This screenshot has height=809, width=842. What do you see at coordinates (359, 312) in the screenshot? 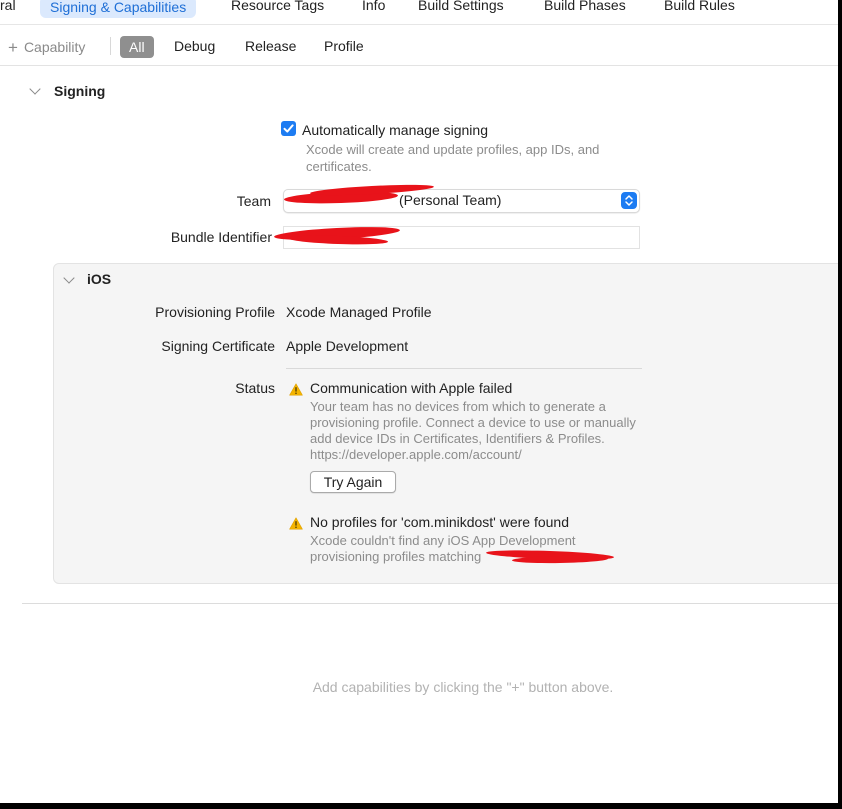
I see `provisioning-profile-value: Xcode Managed Profile` at bounding box center [359, 312].